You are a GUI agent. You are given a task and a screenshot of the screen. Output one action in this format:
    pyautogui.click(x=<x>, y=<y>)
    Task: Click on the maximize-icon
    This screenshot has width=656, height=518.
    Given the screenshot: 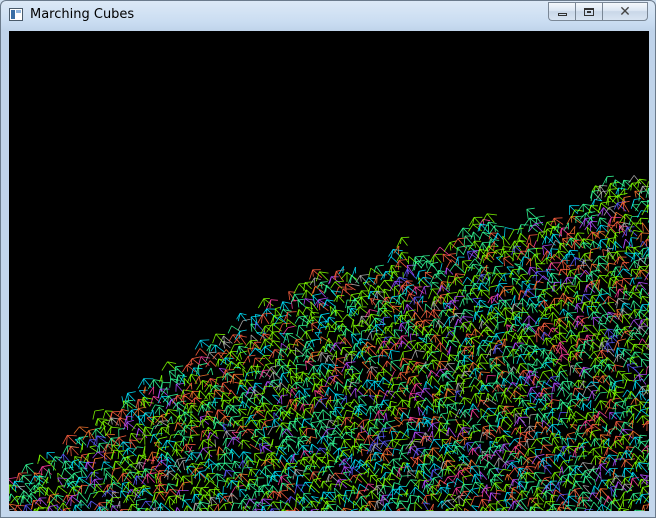 What is the action you would take?
    pyautogui.click(x=589, y=11)
    